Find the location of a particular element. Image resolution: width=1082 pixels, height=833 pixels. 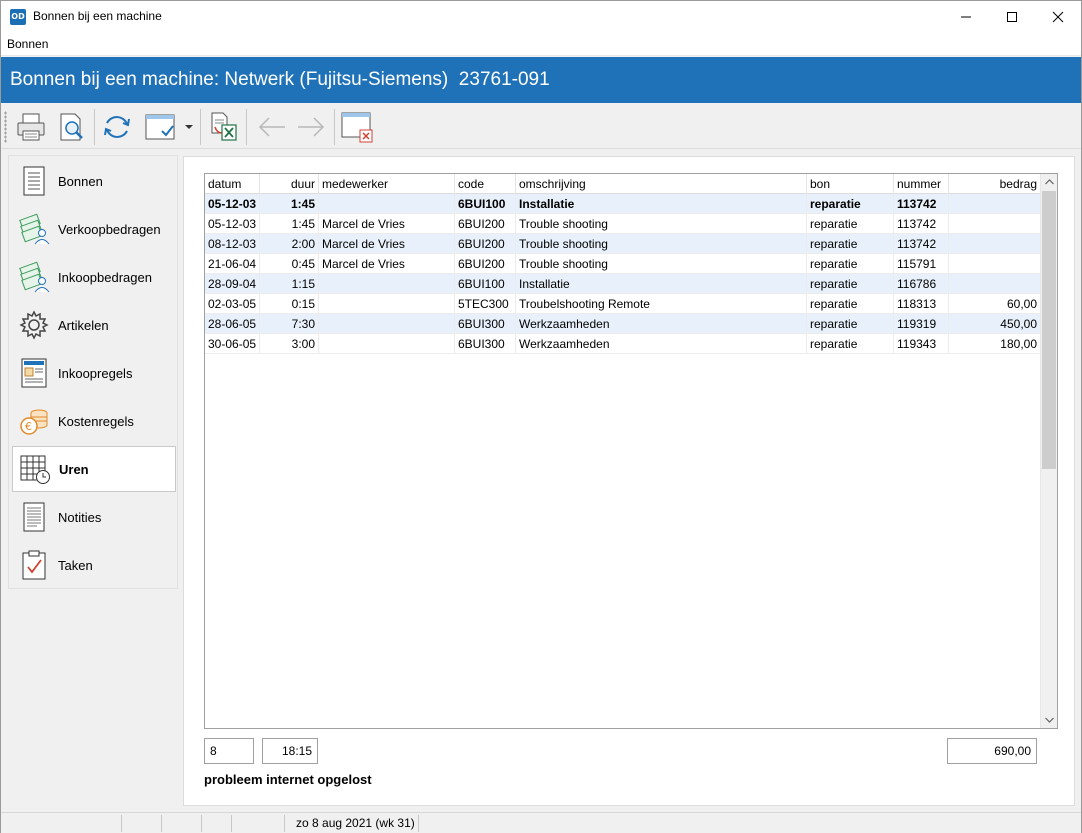

scroll-up-button is located at coordinates (1049, 182).